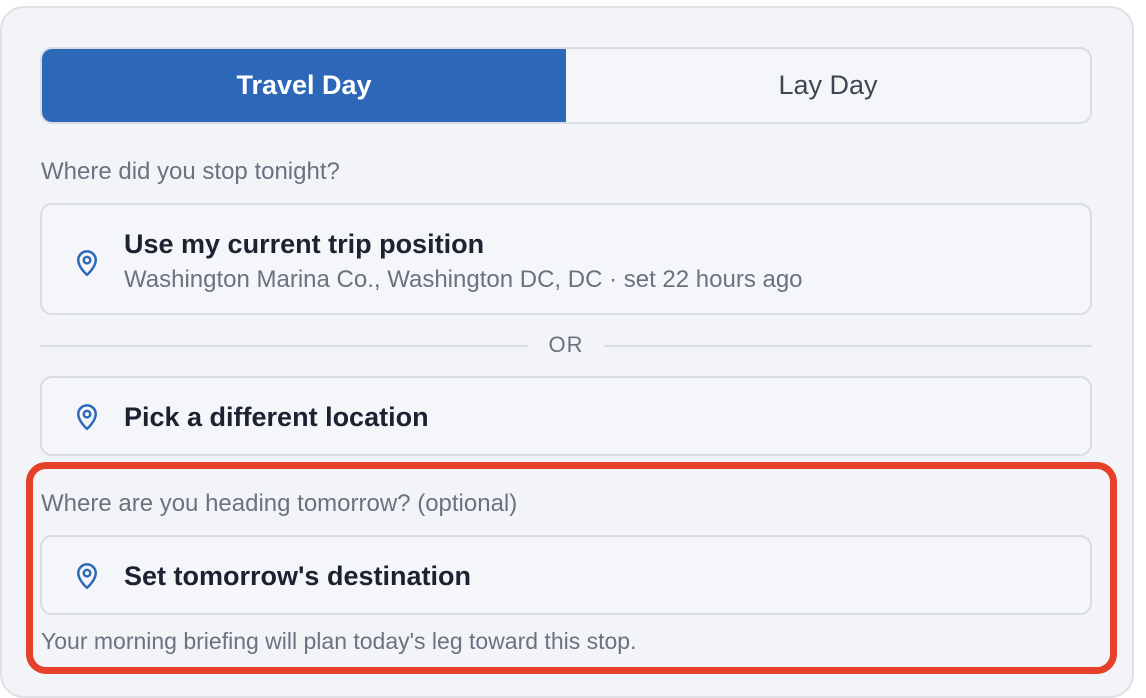 The image size is (1146, 698). Describe the element at coordinates (828, 85) in the screenshot. I see `lay-day-button: Lay Day` at that location.